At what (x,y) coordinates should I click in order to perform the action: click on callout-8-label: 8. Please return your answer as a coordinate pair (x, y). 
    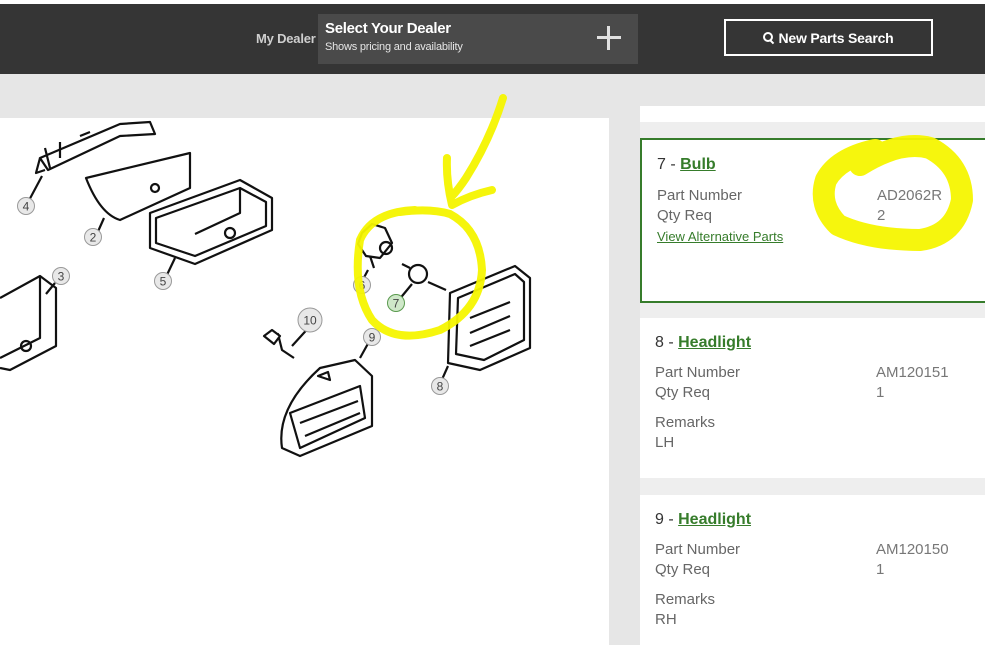
    Looking at the image, I should click on (440, 387).